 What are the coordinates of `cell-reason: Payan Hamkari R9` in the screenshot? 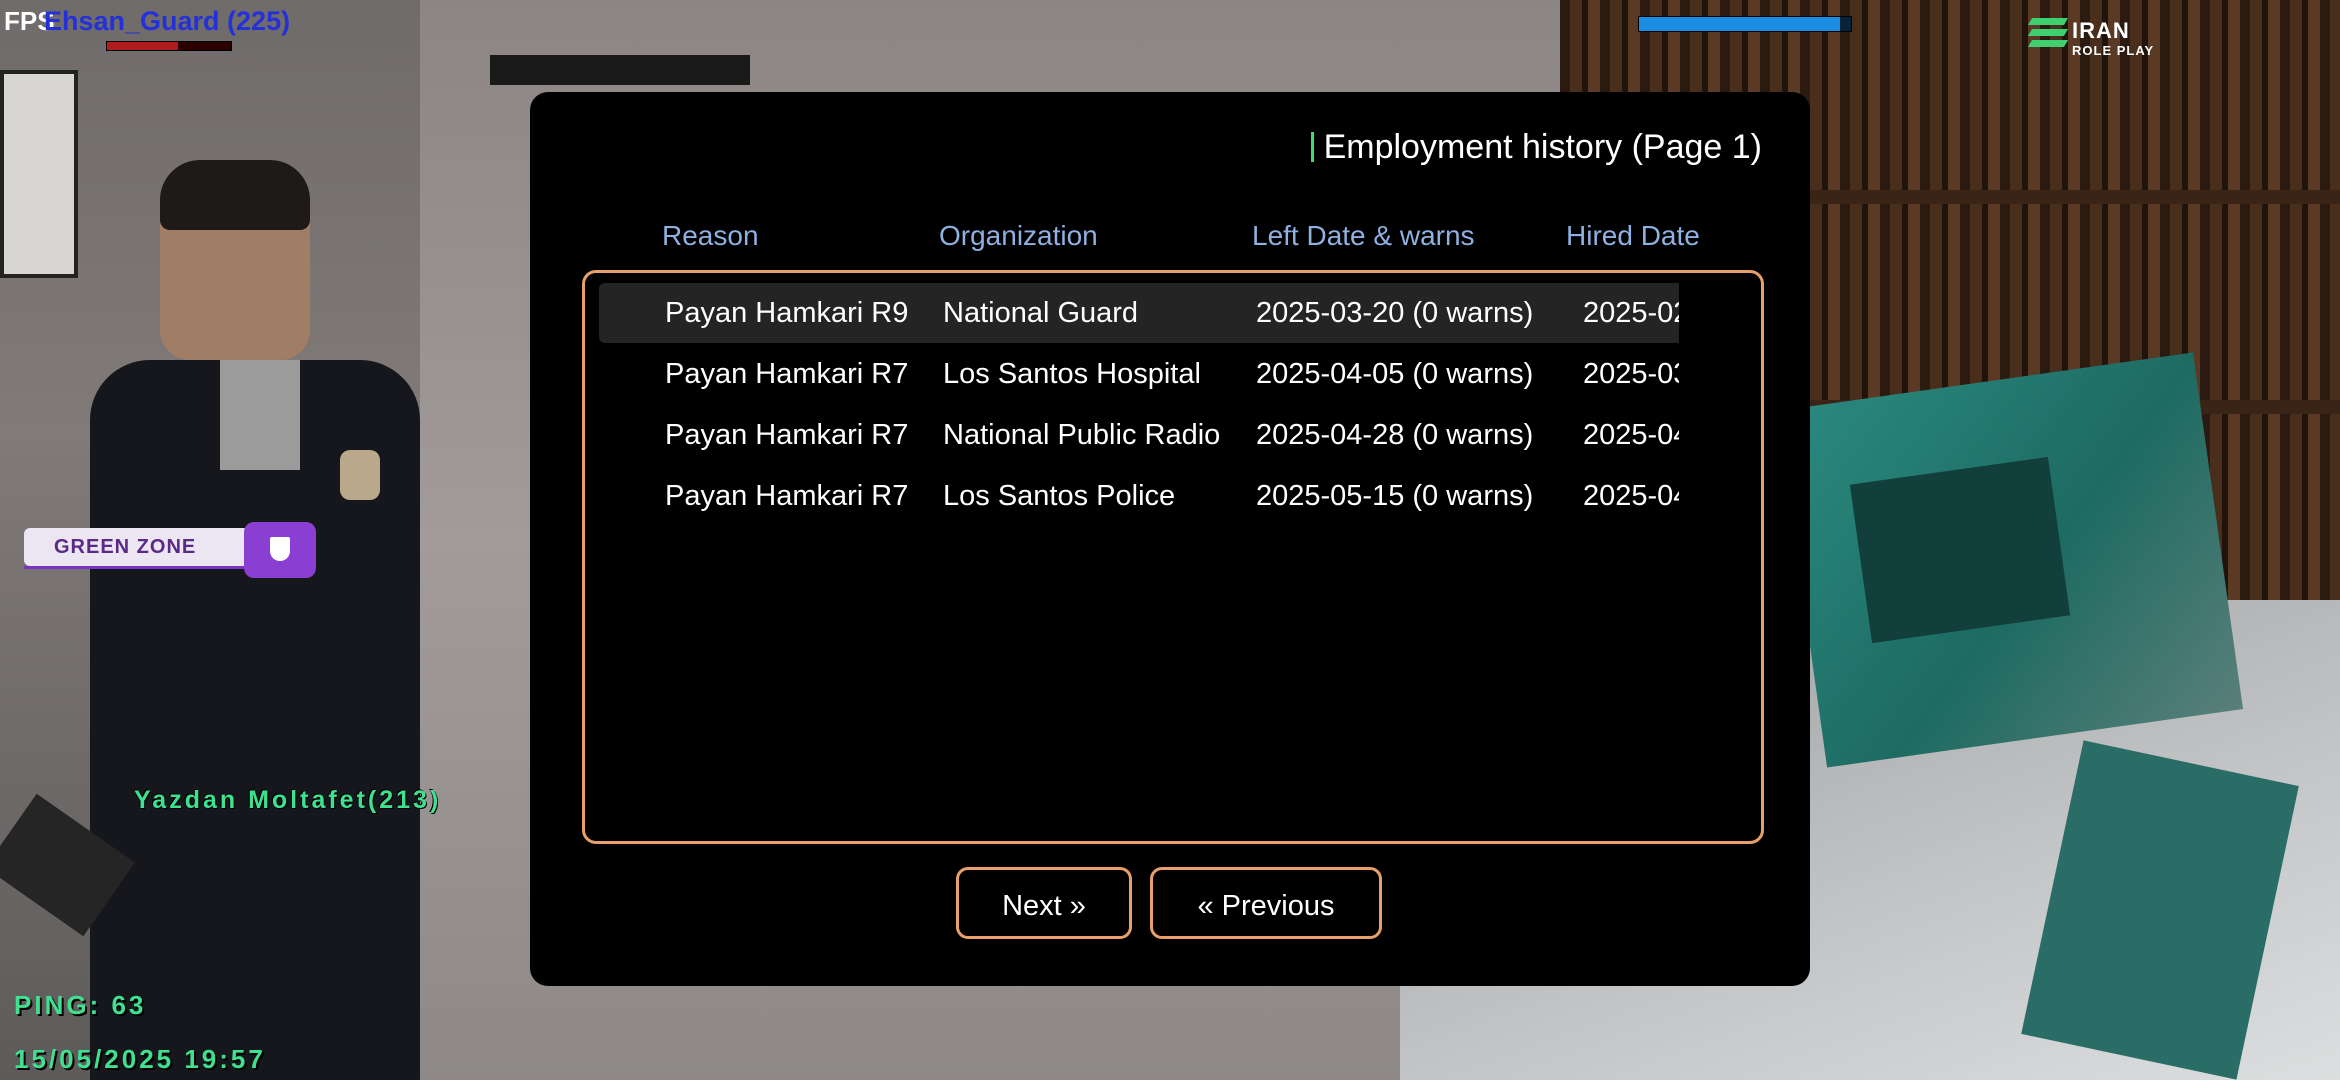 It's located at (787, 313).